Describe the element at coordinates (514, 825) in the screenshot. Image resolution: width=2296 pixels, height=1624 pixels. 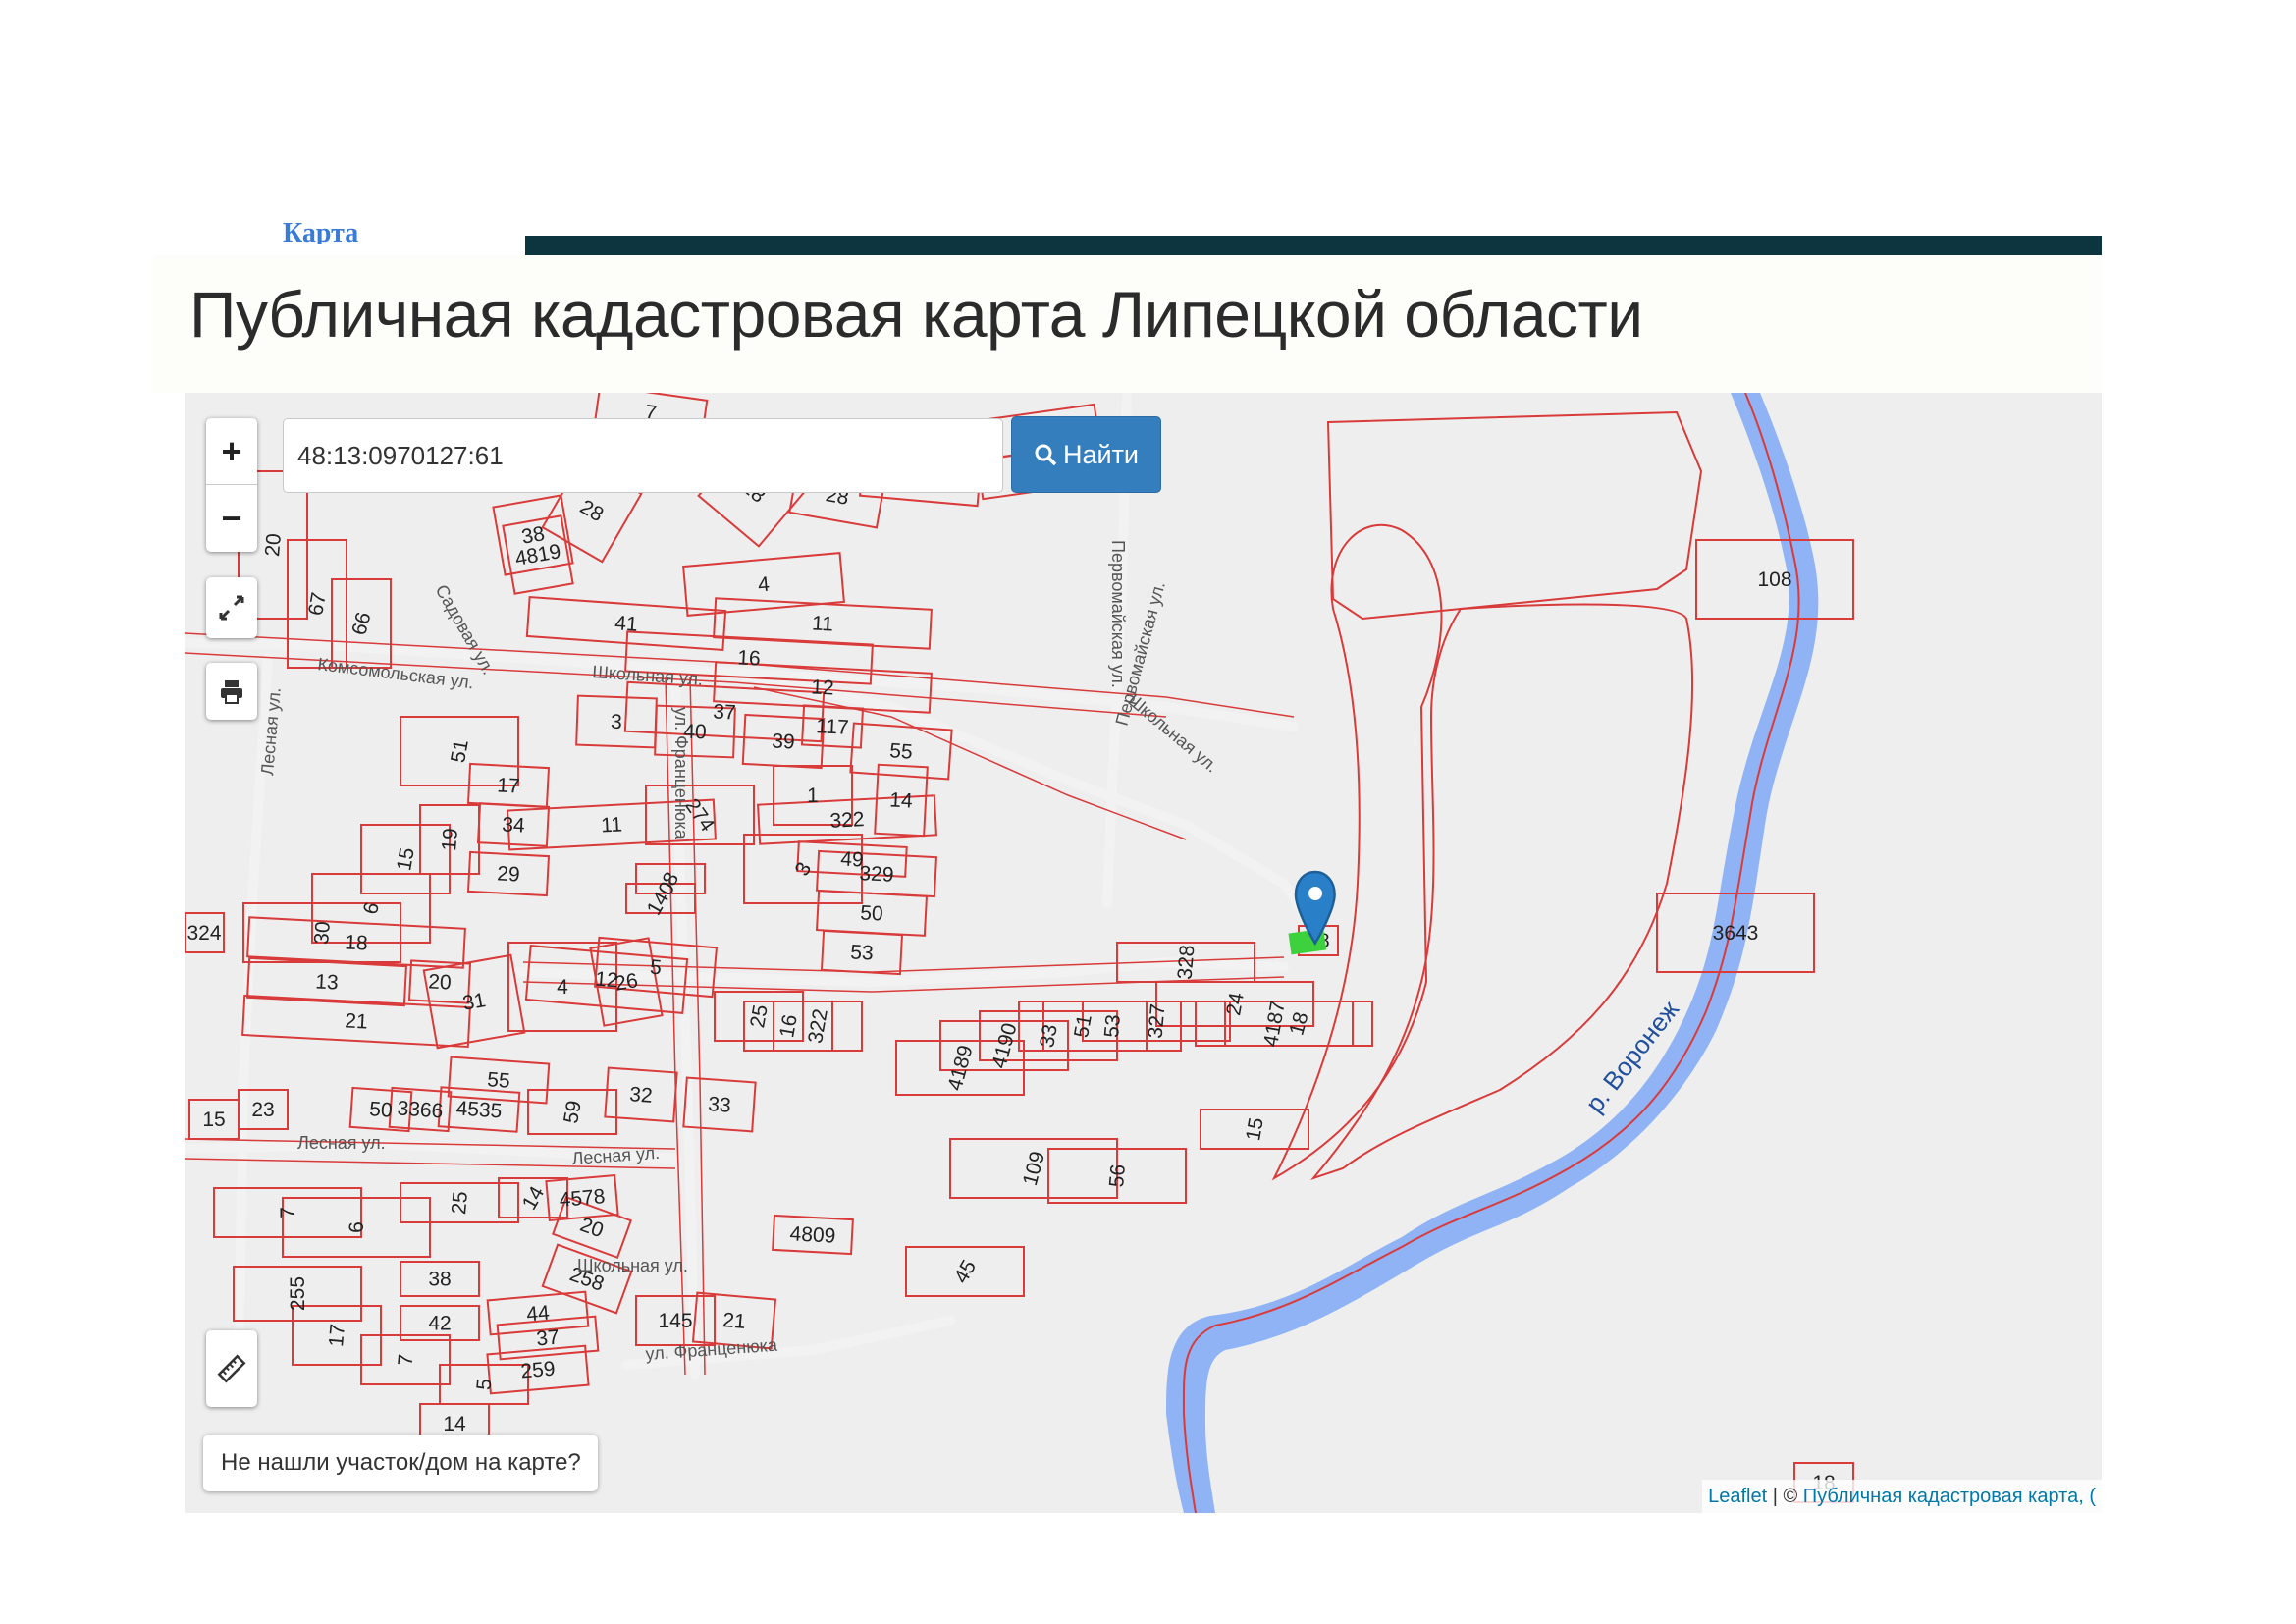
I see `parcel-number: 34` at that location.